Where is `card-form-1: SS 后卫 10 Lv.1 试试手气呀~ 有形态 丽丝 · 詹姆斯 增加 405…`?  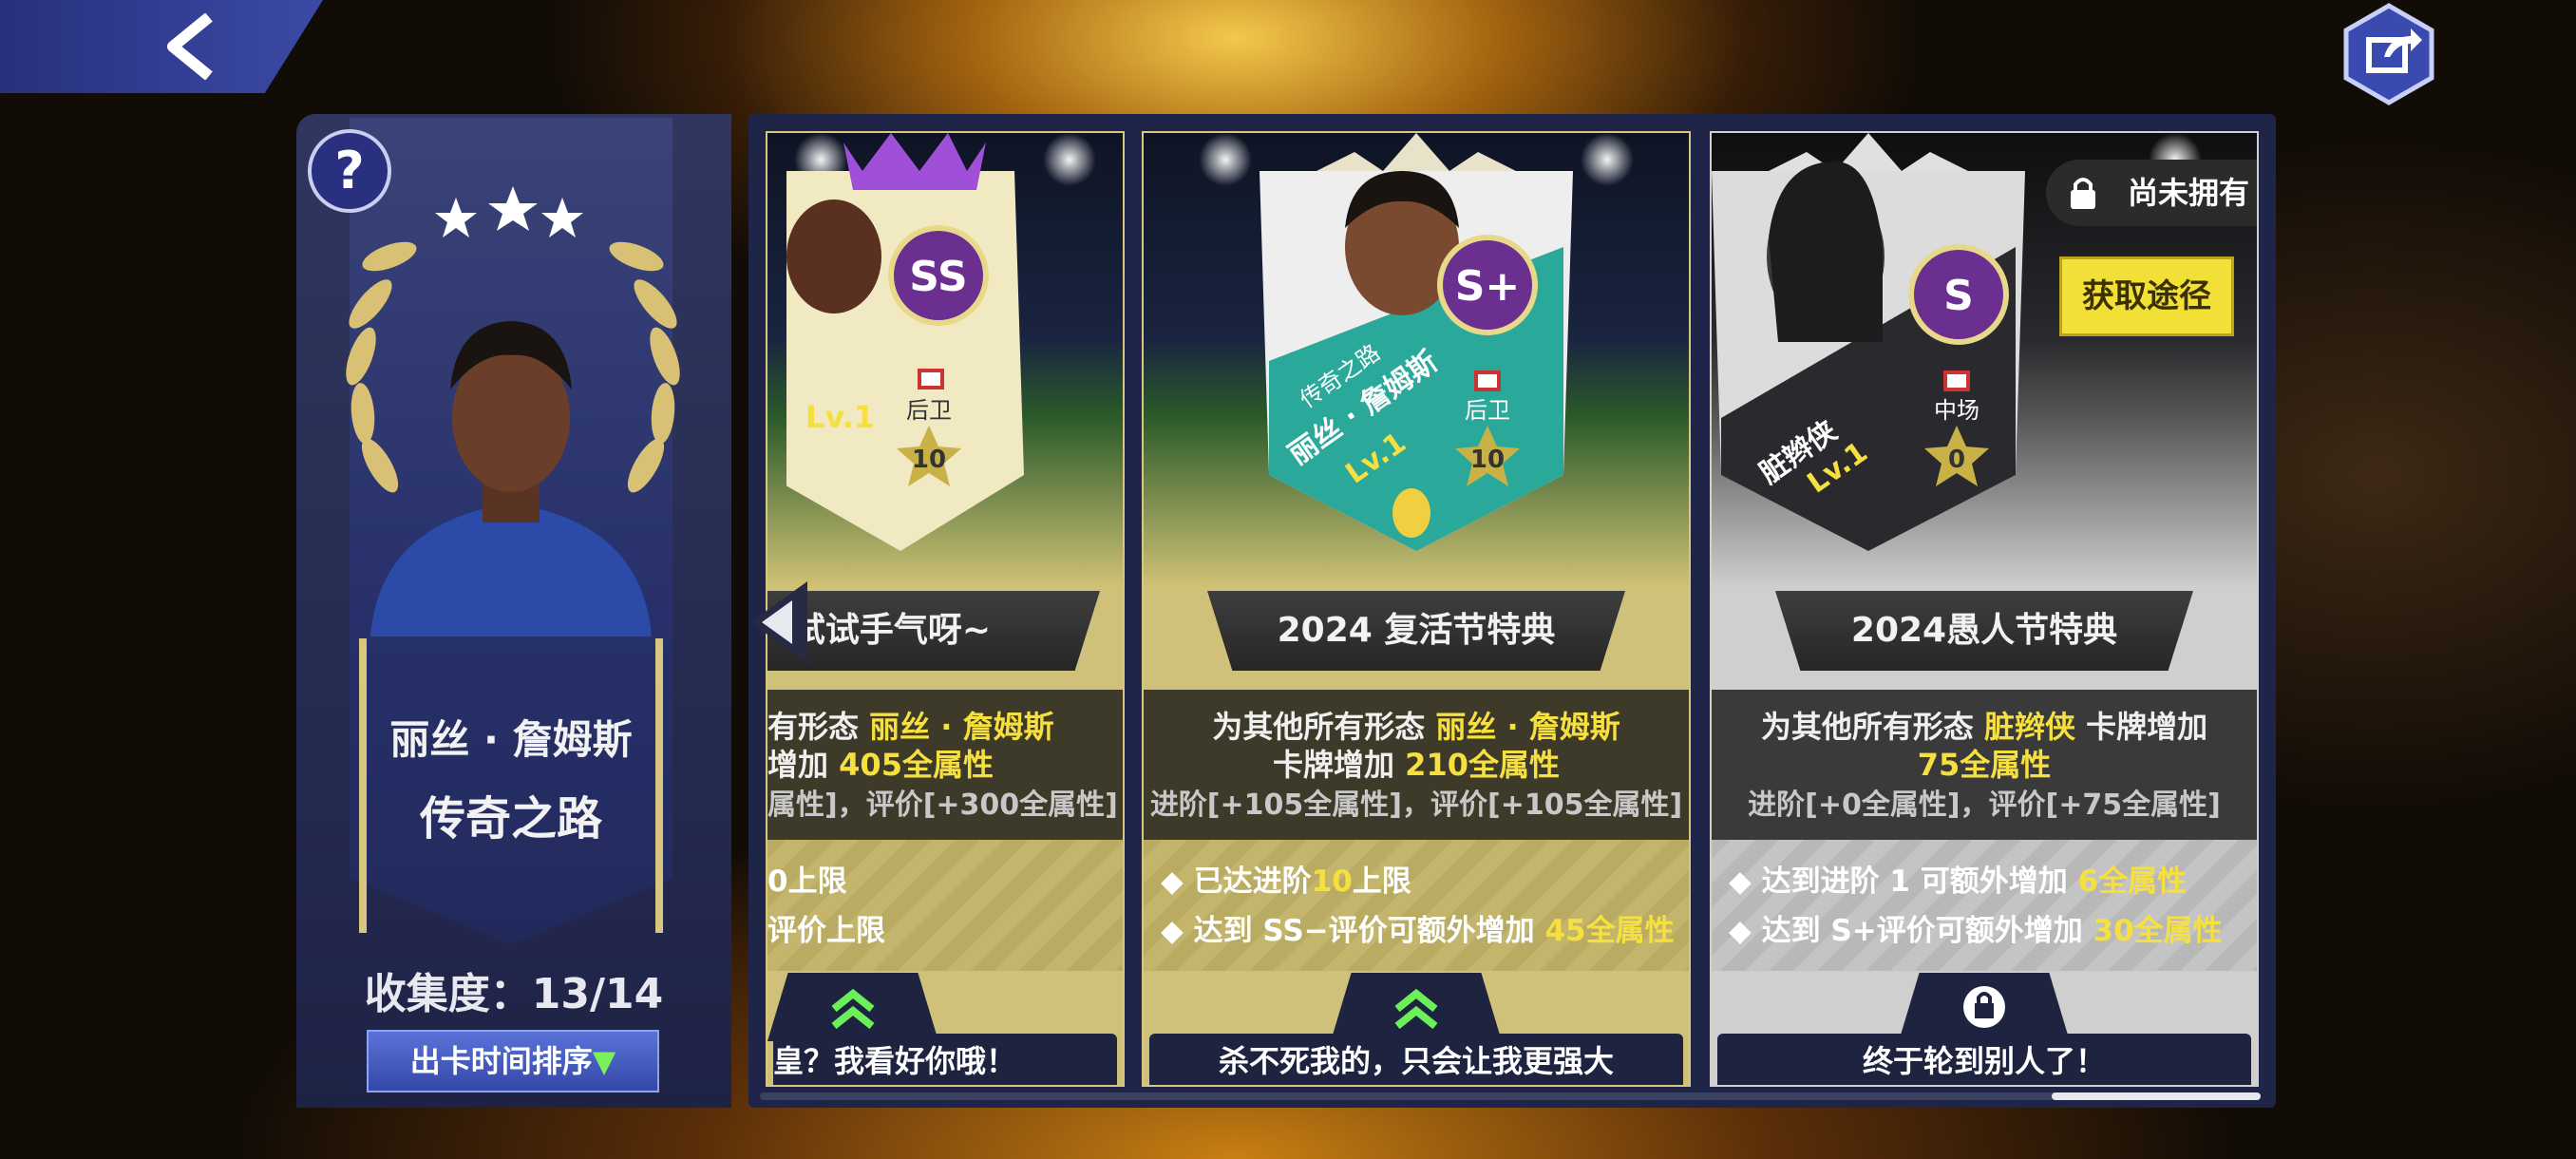 card-form-1: SS 后卫 10 Lv.1 试试手气呀~ 有形态 丽丝 · 詹姆斯 增加 405… is located at coordinates (945, 609).